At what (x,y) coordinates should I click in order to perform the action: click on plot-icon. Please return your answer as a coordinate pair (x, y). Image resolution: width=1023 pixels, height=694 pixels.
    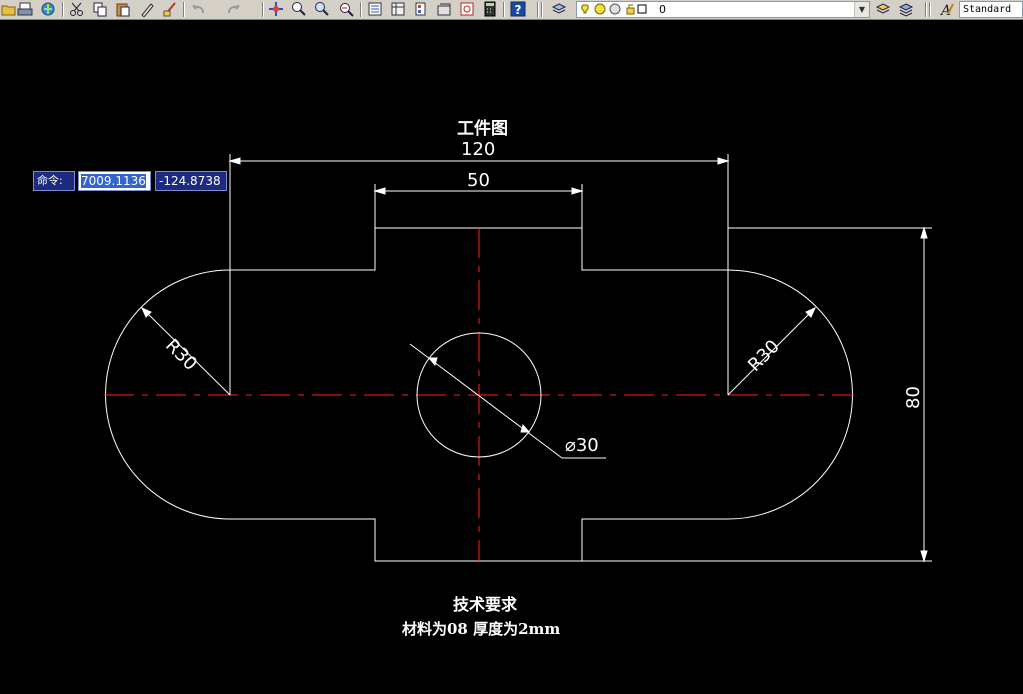
    Looking at the image, I should click on (25, 9).